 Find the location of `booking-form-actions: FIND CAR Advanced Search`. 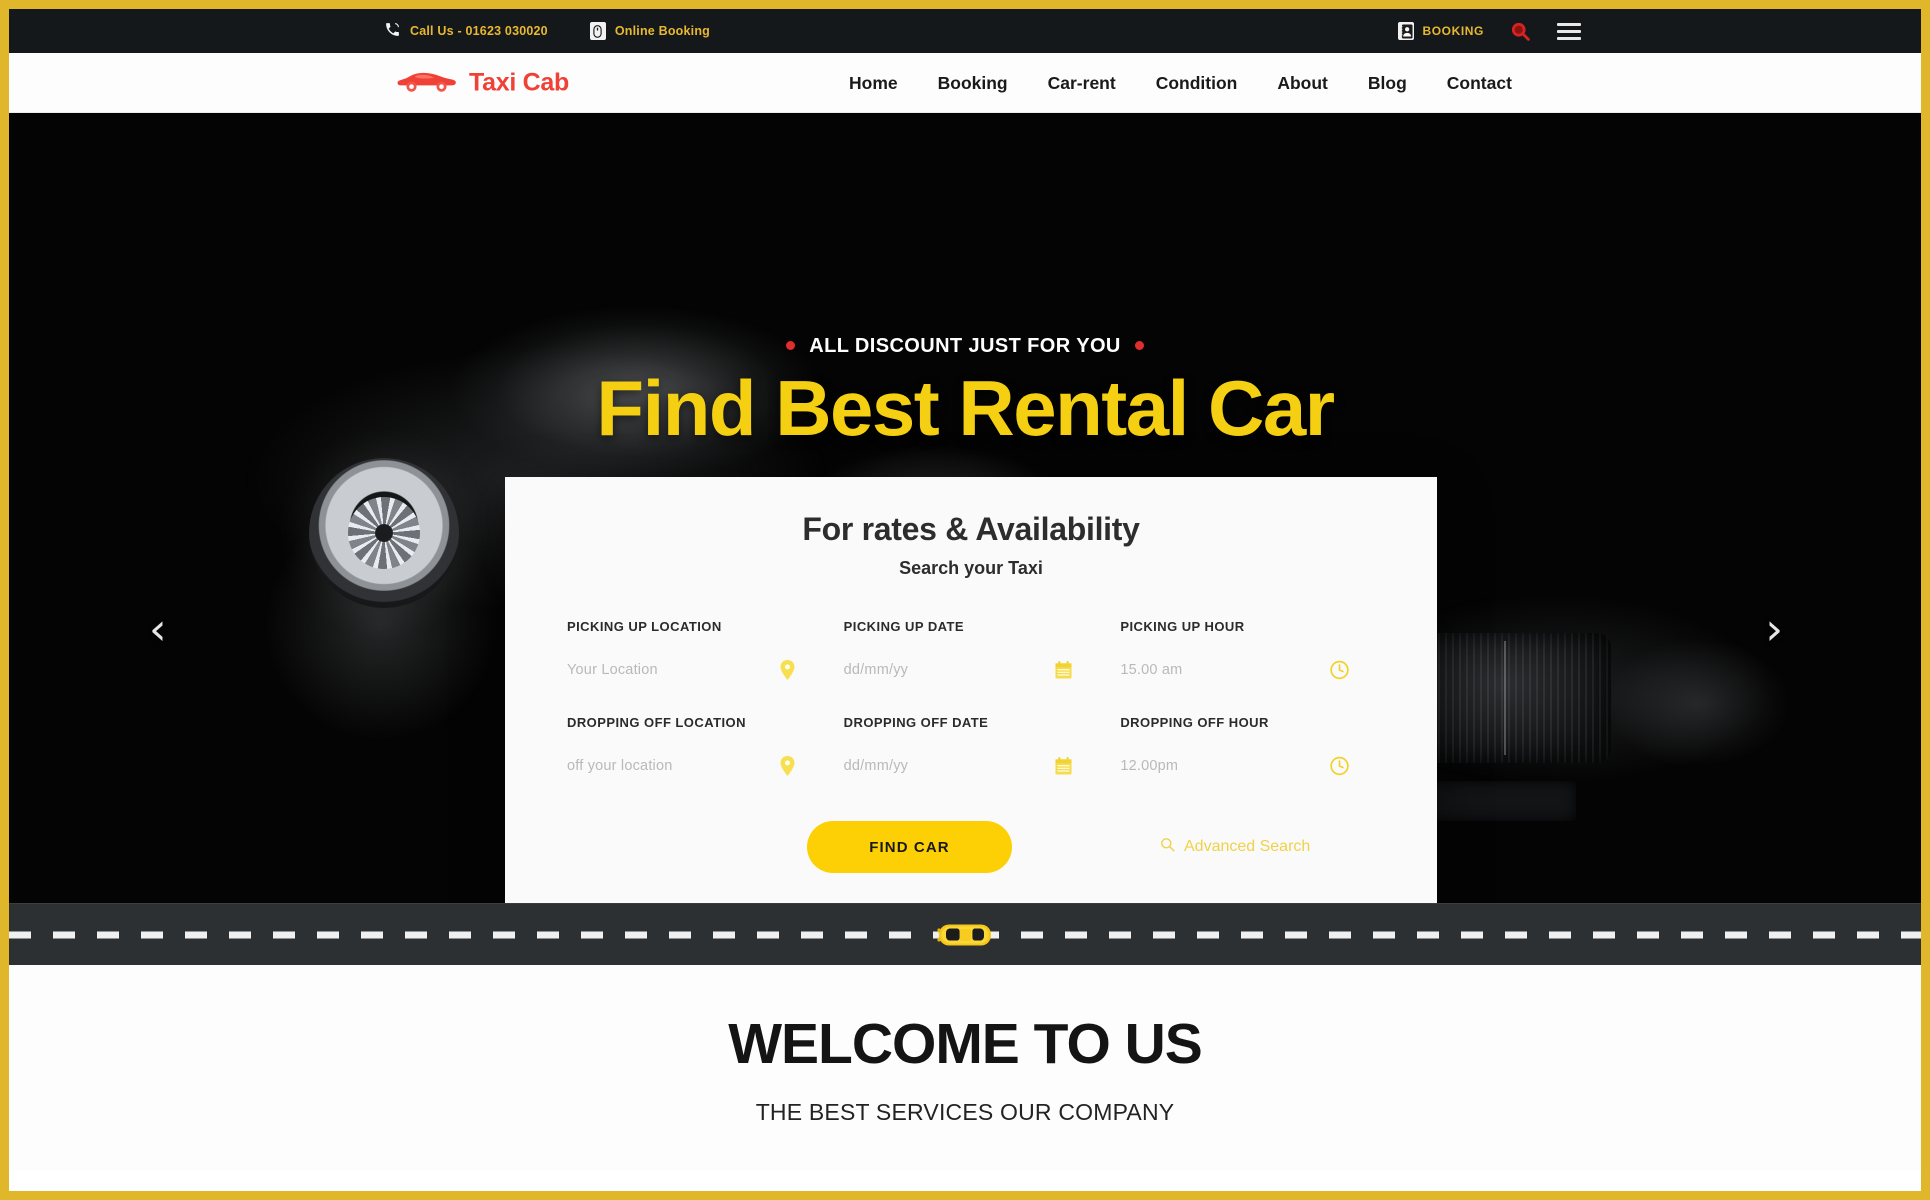

booking-form-actions: FIND CAR Advanced Search is located at coordinates (971, 847).